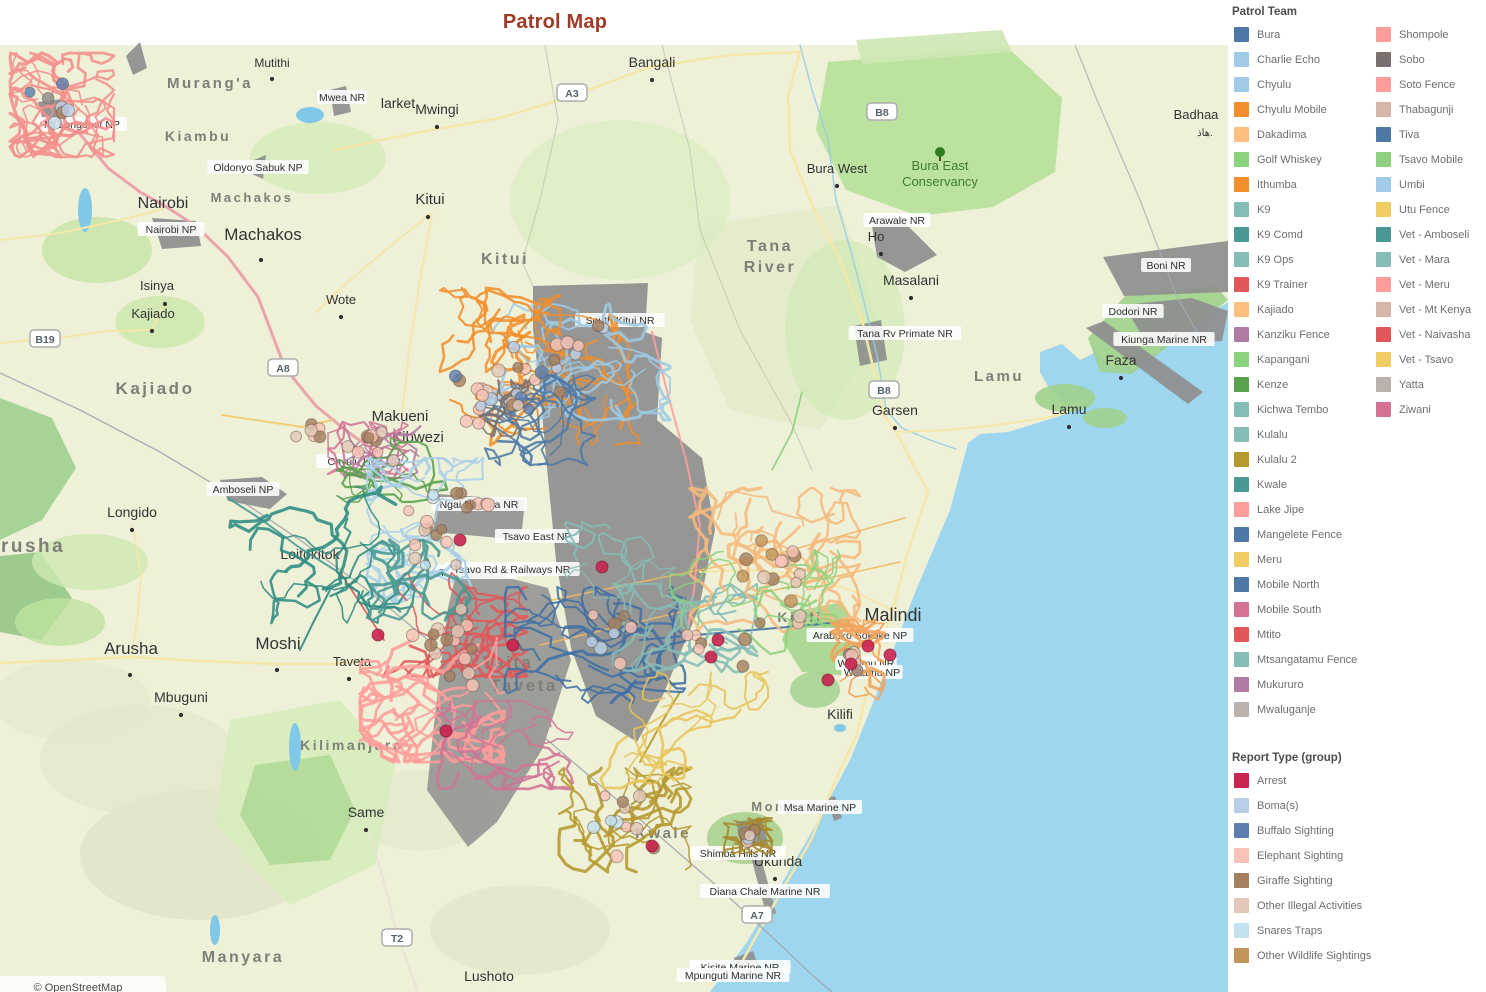 The height and width of the screenshot is (992, 1486). What do you see at coordinates (1305, 109) in the screenshot?
I see `legend-item-chyulu-mobile: Chyulu Mobile` at bounding box center [1305, 109].